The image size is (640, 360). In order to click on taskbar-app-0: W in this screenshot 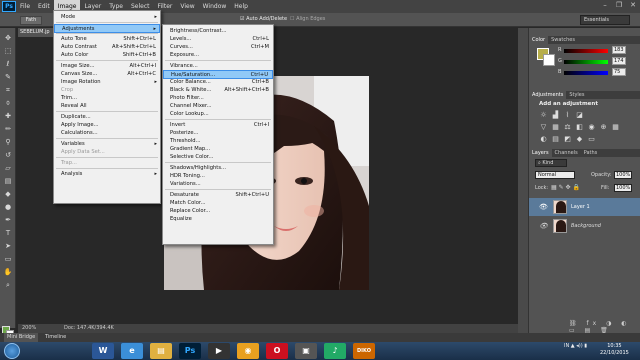, I will do `click(103, 351)`.